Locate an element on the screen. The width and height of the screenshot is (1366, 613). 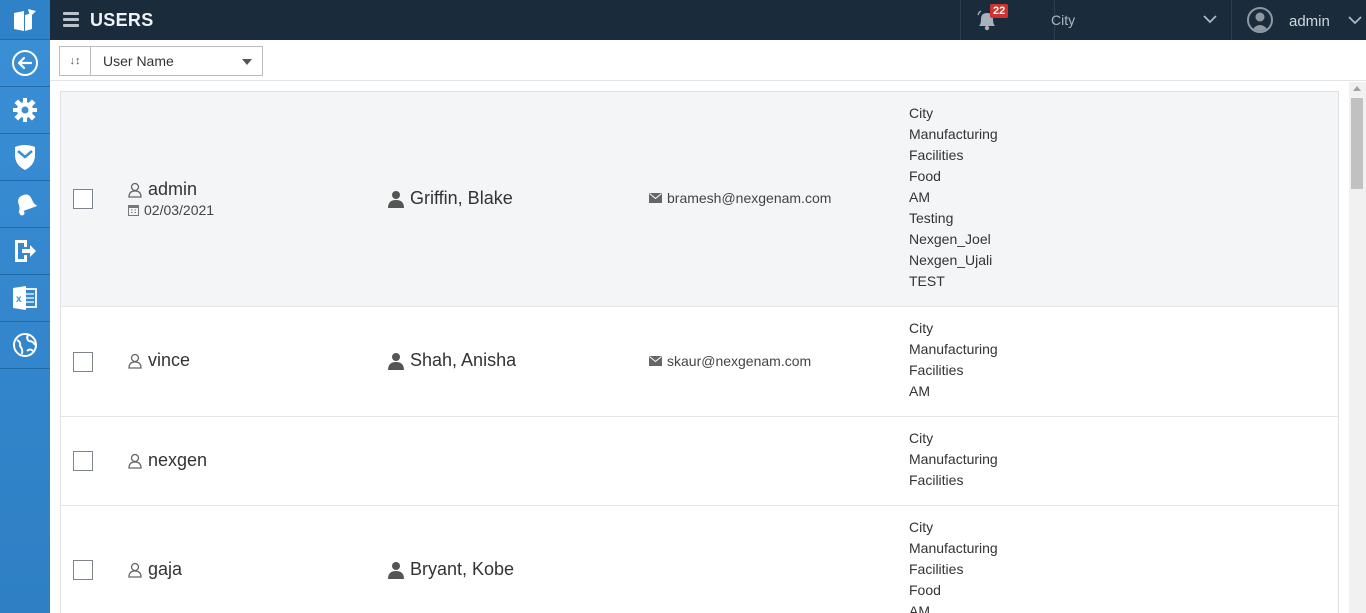
username-text: nexgen is located at coordinates (178, 460).